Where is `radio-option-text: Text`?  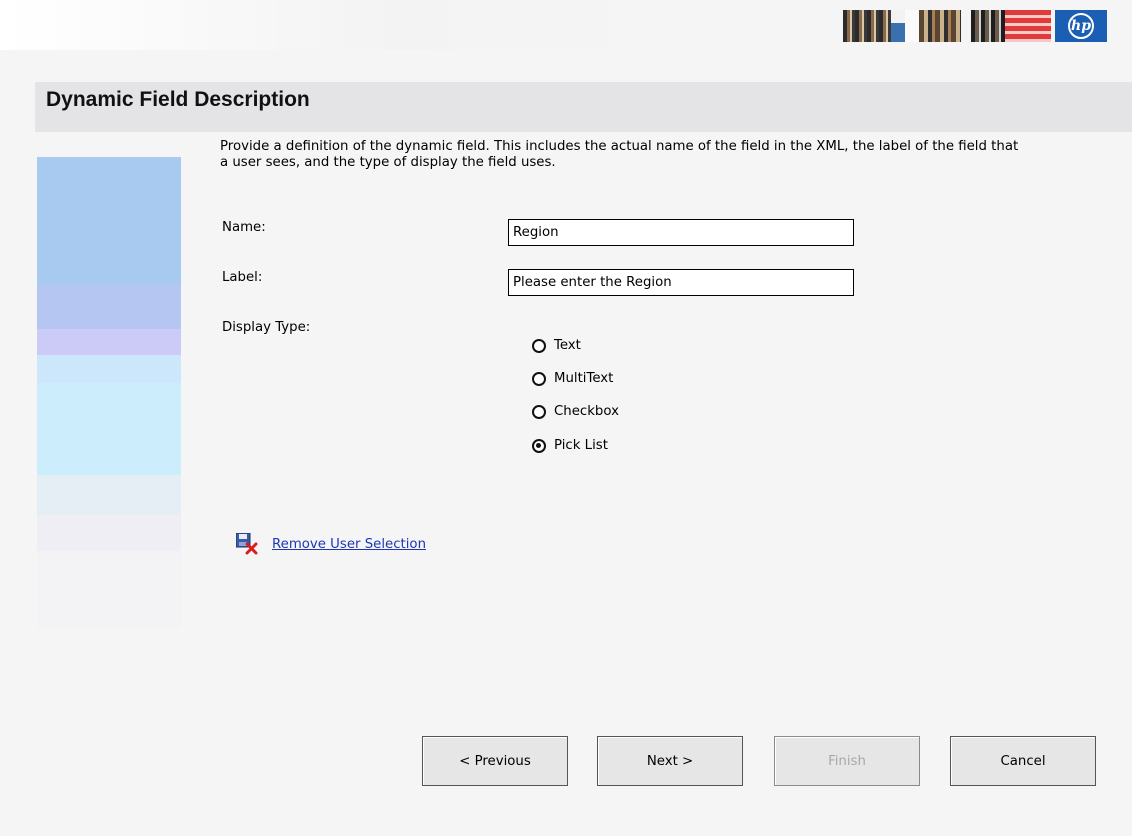
radio-option-text: Text is located at coordinates (556, 345).